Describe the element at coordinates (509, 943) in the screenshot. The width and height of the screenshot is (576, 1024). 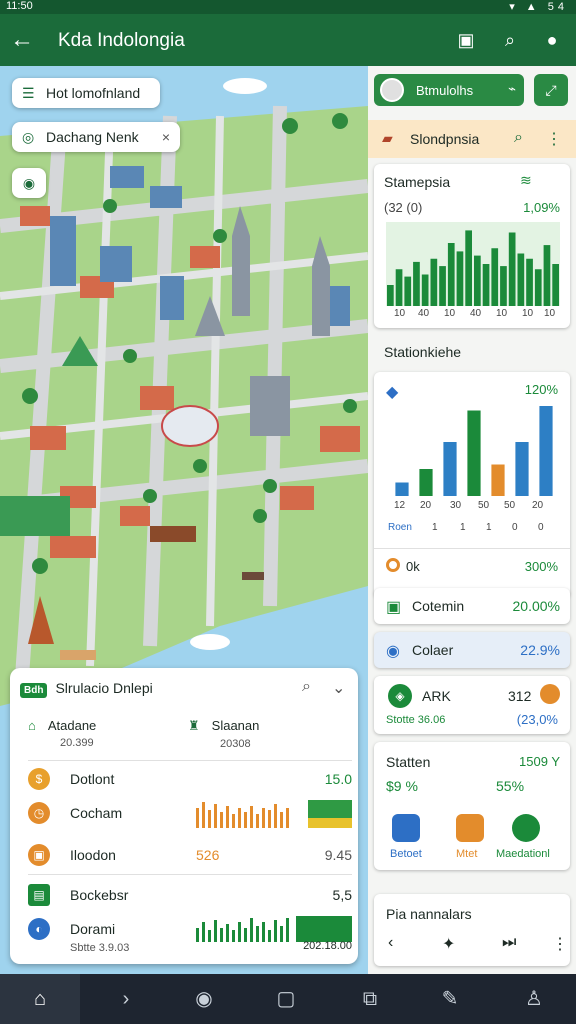
I see `skip-icon: ⏭` at that location.